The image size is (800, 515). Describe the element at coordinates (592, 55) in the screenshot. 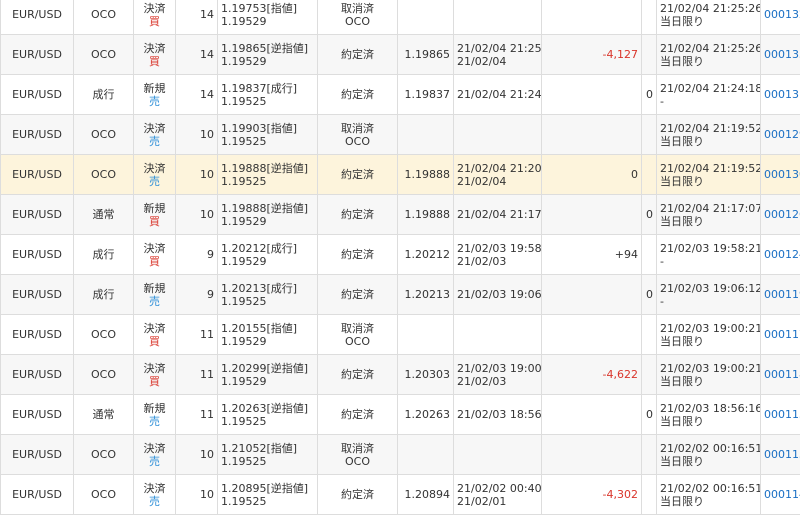

I see `profit-loss: -4,127` at that location.